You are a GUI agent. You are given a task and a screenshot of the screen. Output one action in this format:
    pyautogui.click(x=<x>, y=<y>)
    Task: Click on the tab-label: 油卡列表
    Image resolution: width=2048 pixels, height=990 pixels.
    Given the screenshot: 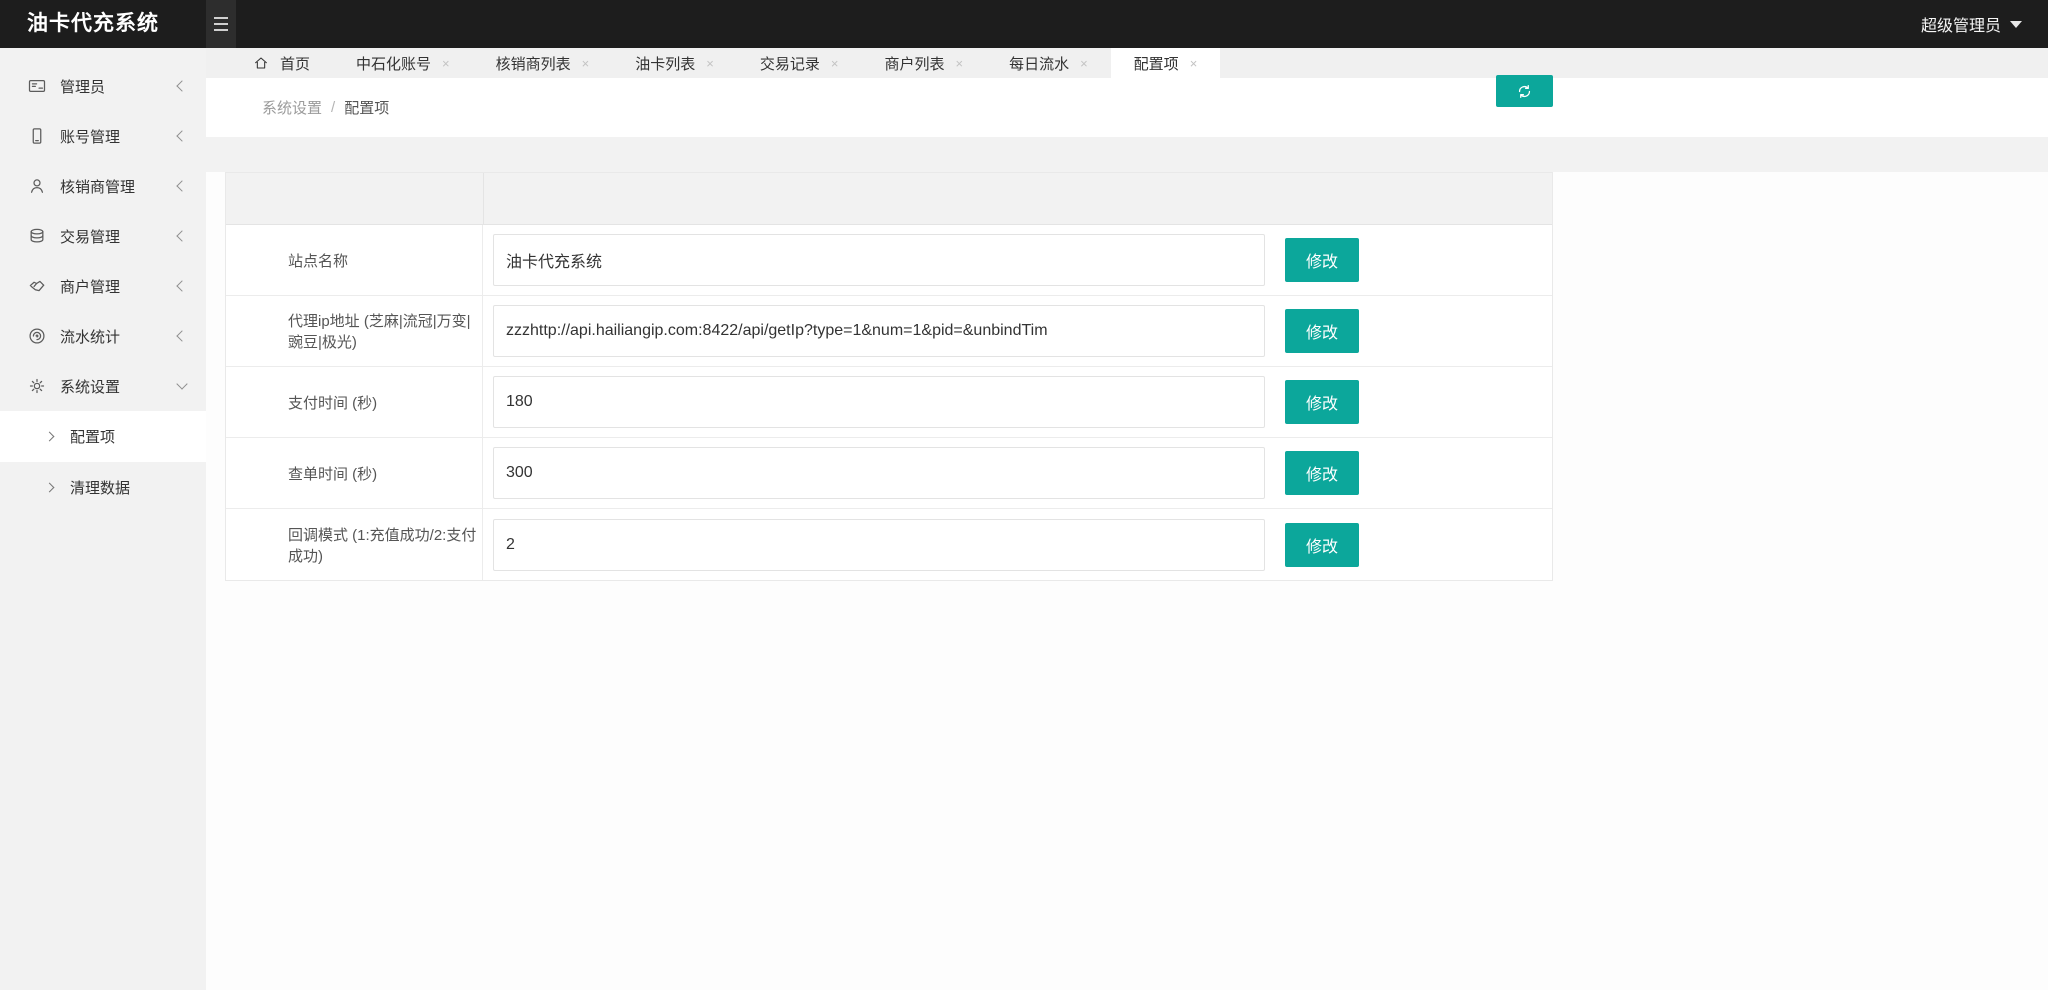 What is the action you would take?
    pyautogui.click(x=665, y=64)
    